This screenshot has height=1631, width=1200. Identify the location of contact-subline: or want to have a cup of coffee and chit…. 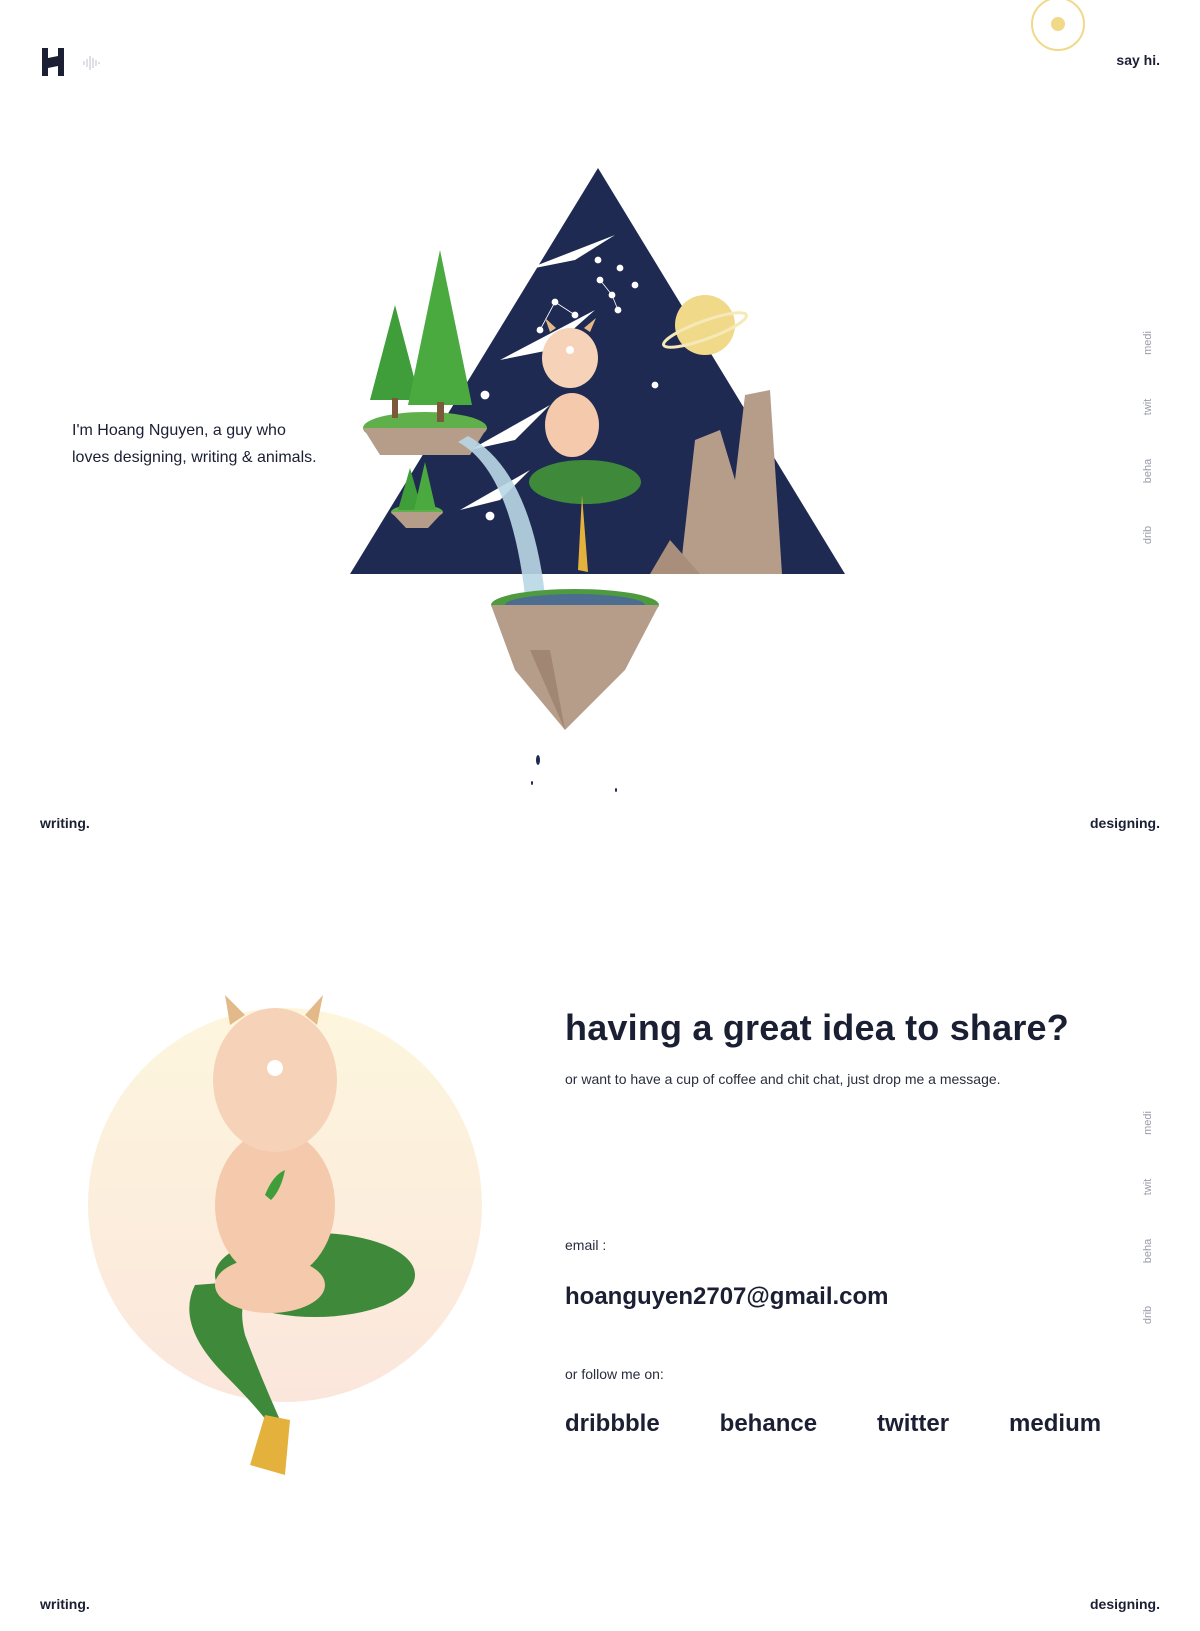
(783, 1079).